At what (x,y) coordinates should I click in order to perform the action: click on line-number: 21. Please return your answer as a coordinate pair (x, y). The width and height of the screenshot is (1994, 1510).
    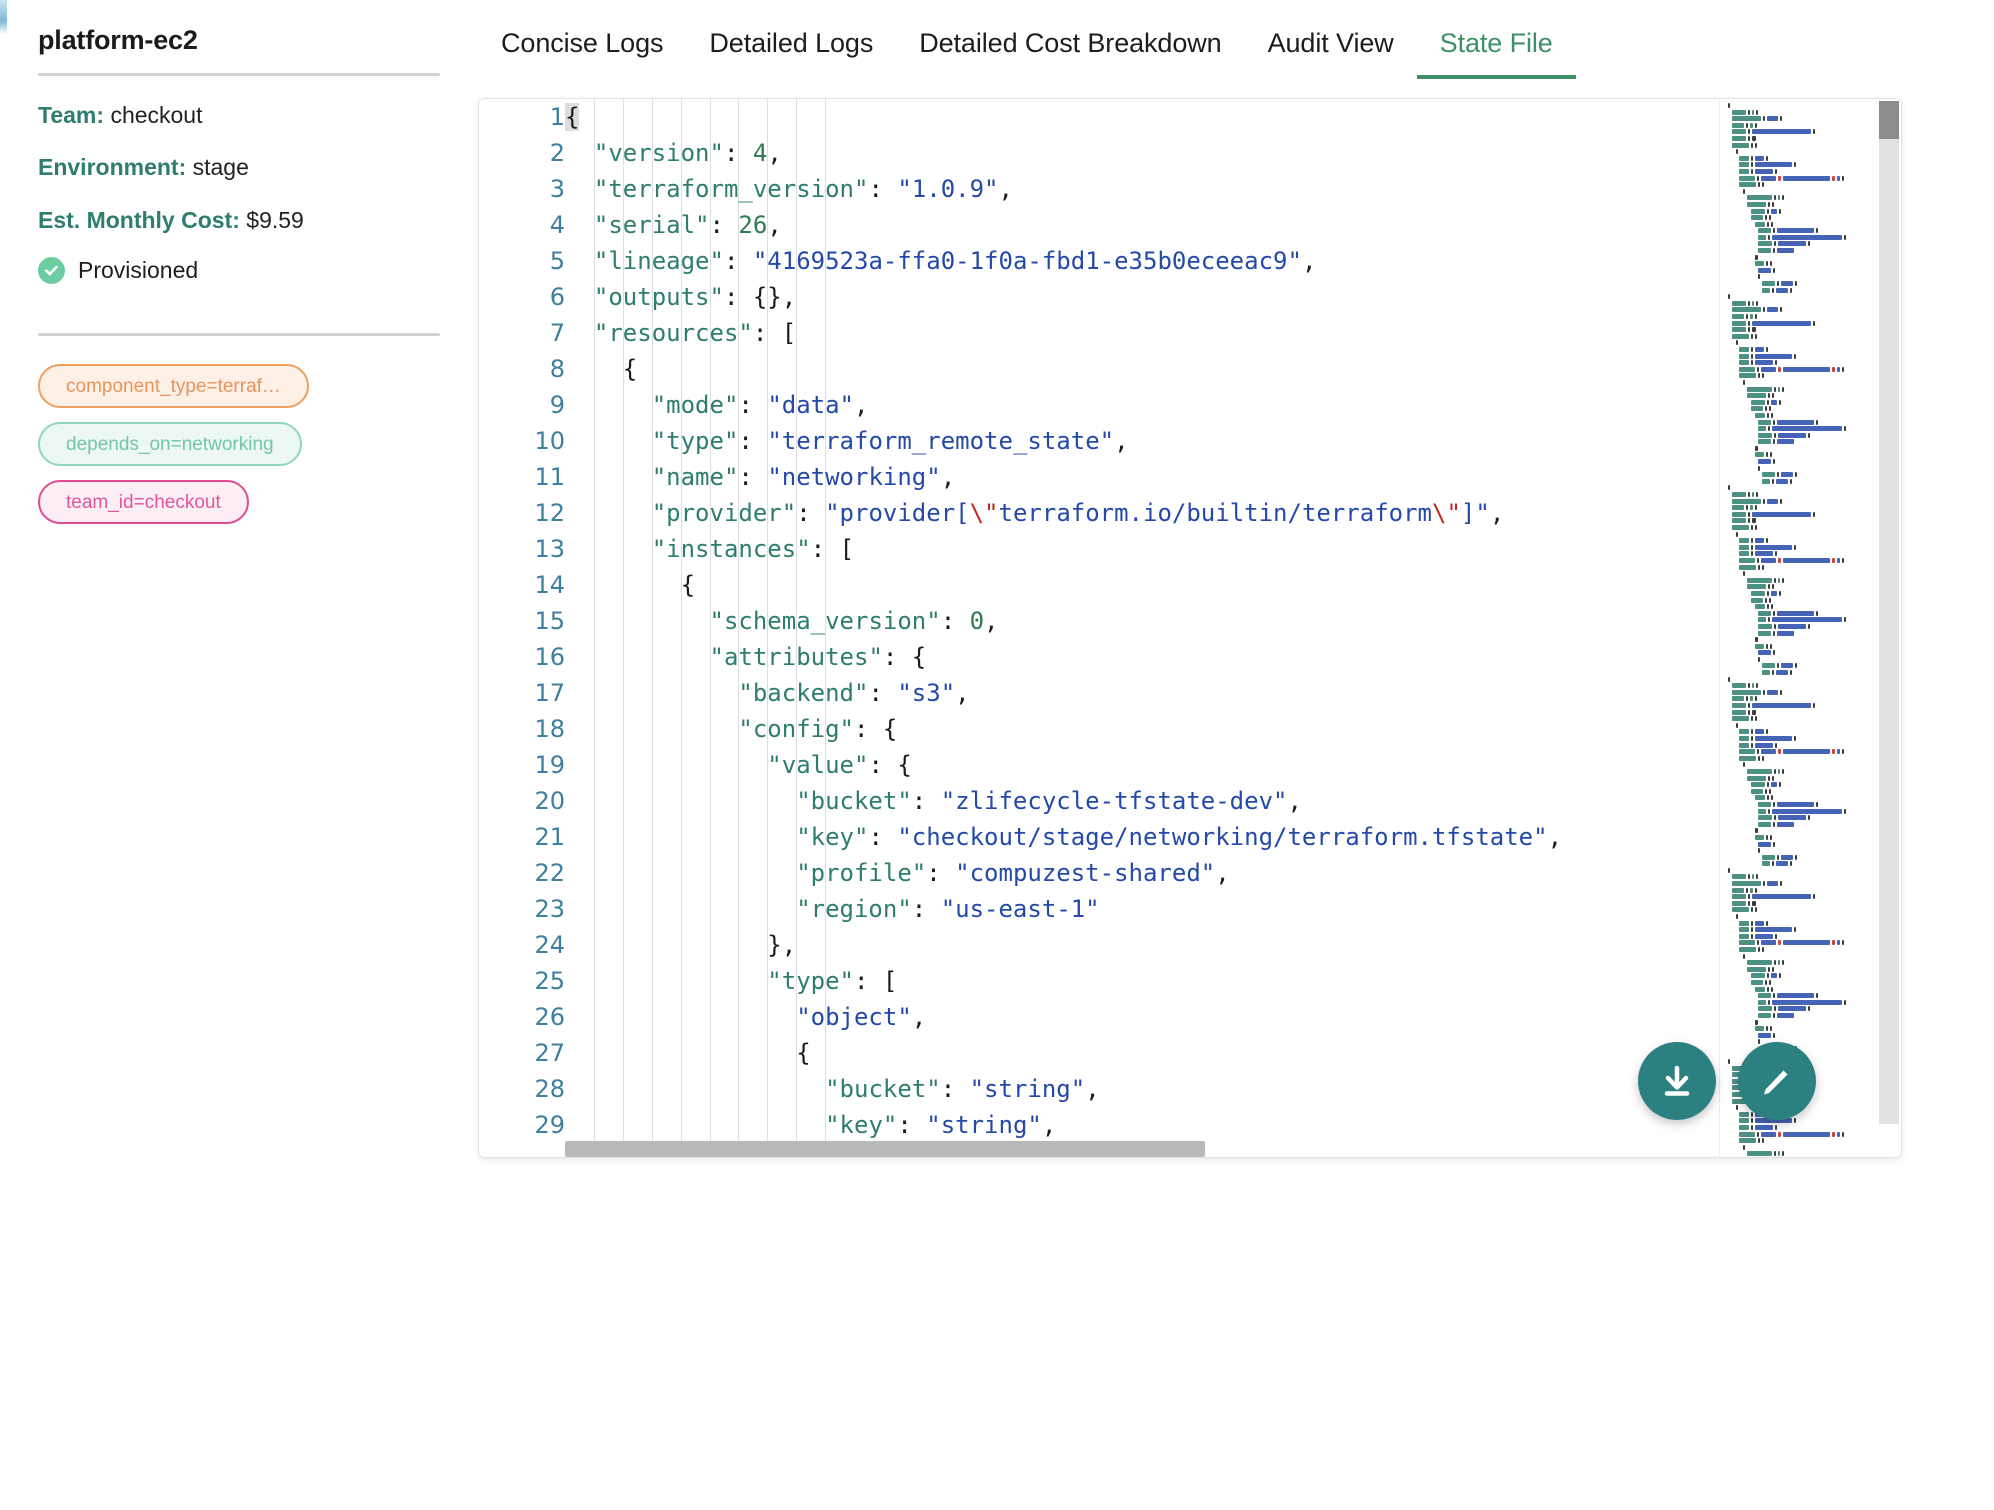
    Looking at the image, I should click on (549, 837).